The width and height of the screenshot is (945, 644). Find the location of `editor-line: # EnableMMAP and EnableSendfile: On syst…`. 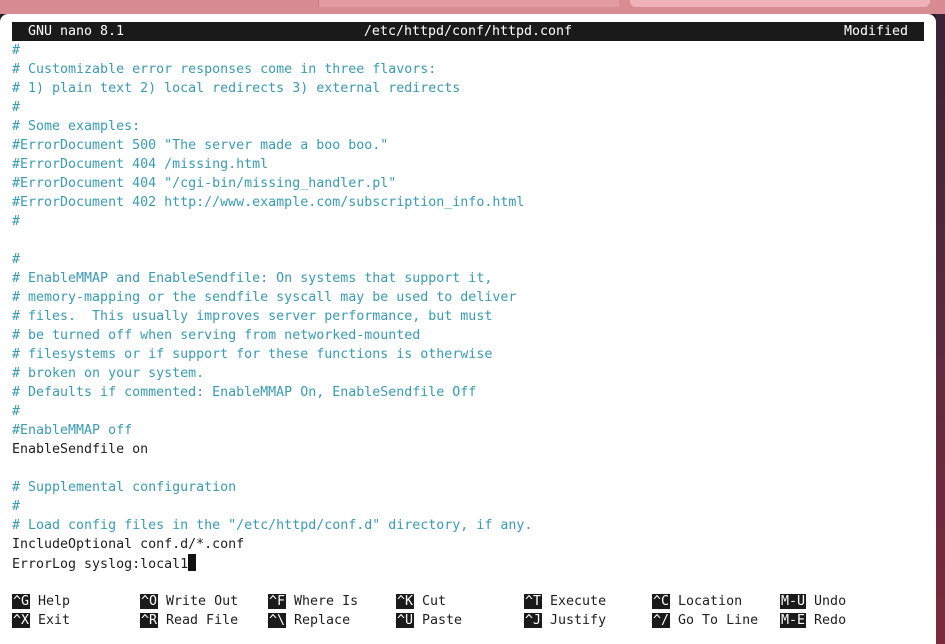

editor-line: # EnableMMAP and EnableSendfile: On syst… is located at coordinates (468, 278).